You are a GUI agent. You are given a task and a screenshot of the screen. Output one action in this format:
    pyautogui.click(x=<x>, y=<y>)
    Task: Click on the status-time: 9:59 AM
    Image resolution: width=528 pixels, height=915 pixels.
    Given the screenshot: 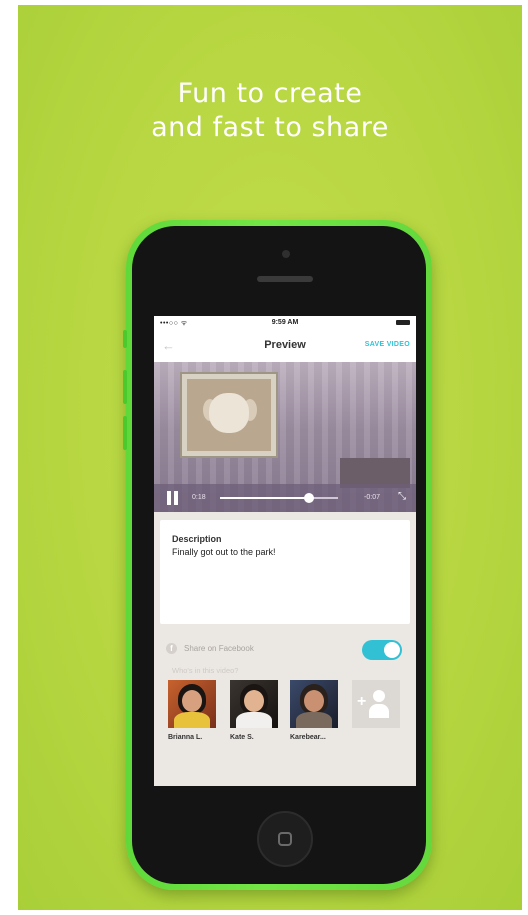 What is the action you would take?
    pyautogui.click(x=285, y=322)
    